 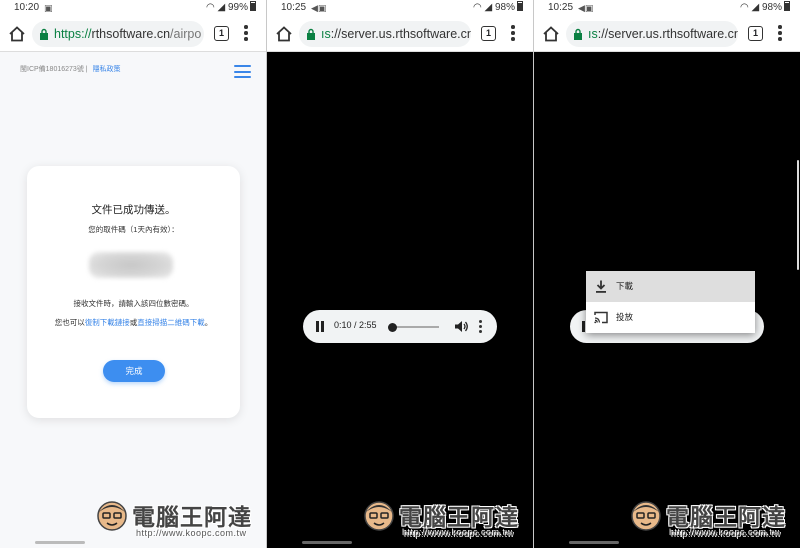 I want to click on browser-toolbar: https://rthsoftware.cn/airpo 1, so click(x=133, y=34).